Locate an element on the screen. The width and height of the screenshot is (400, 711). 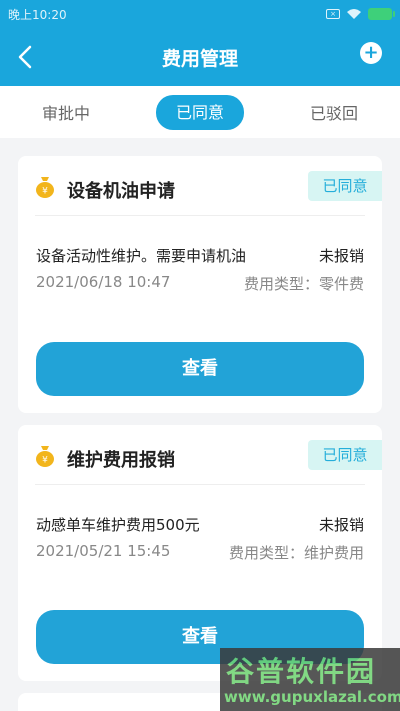
status-time: 晚上10:20 is located at coordinates (37, 14).